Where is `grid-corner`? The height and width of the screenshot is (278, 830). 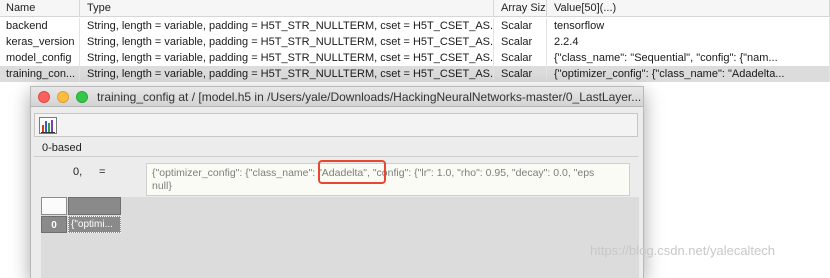
grid-corner is located at coordinates (54, 206).